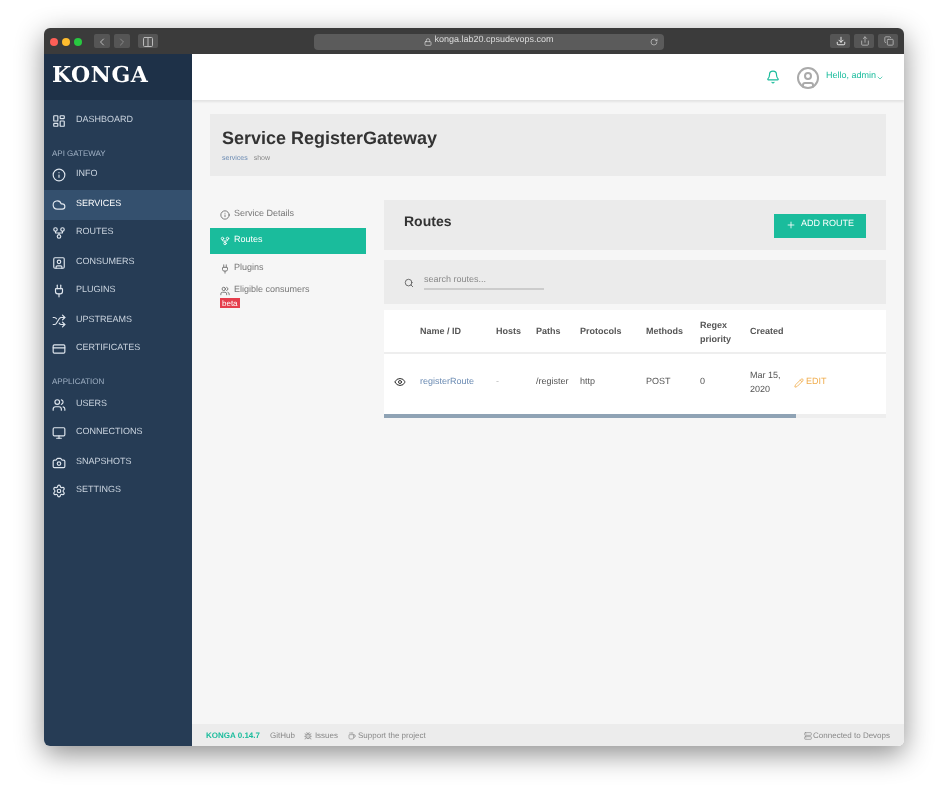 The height and width of the screenshot is (804, 948). Describe the element at coordinates (590, 416) in the screenshot. I see `horizontal-scrollbar` at that location.